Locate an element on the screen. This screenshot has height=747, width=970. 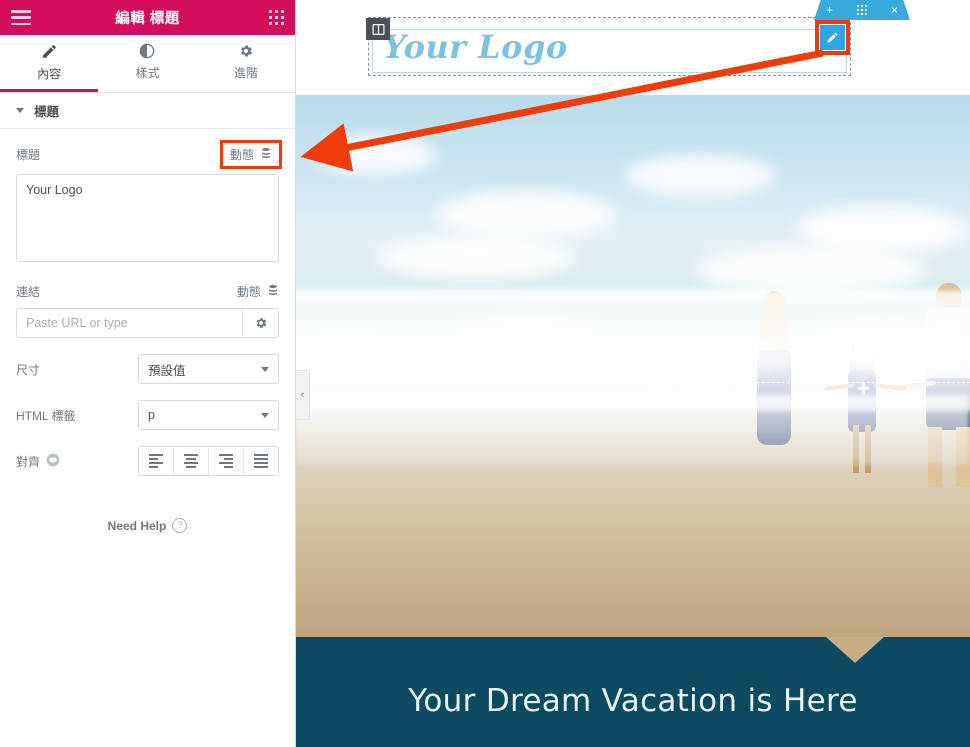
gear-icon is located at coordinates (246, 51).